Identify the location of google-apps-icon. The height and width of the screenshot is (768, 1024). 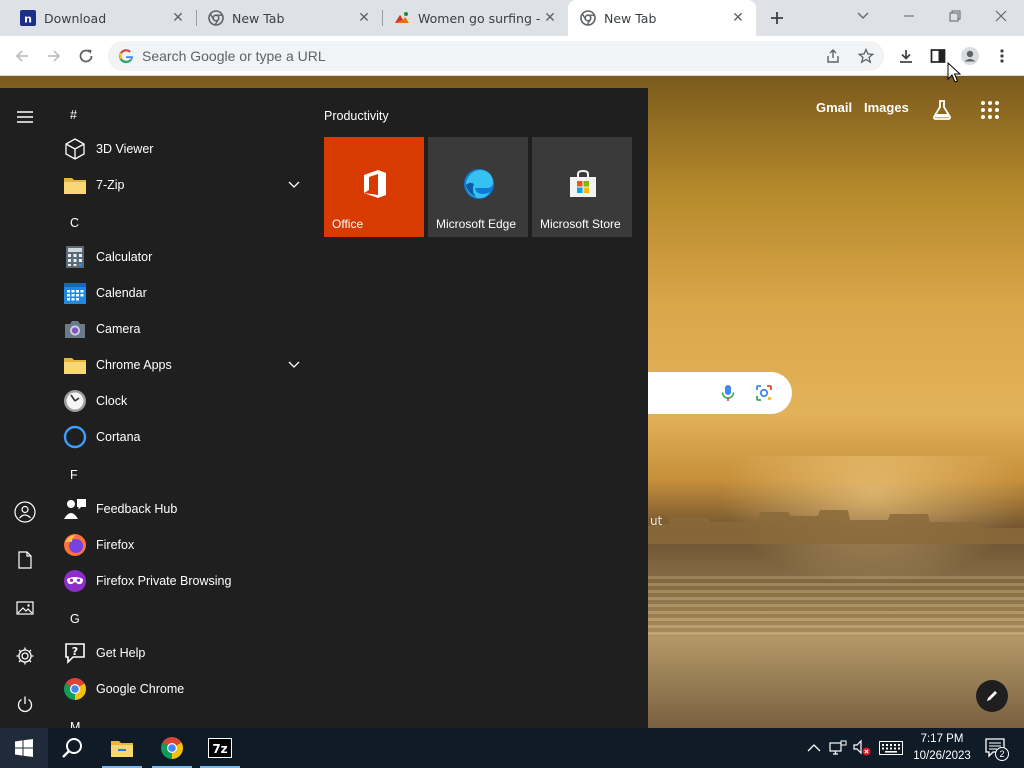
(990, 110).